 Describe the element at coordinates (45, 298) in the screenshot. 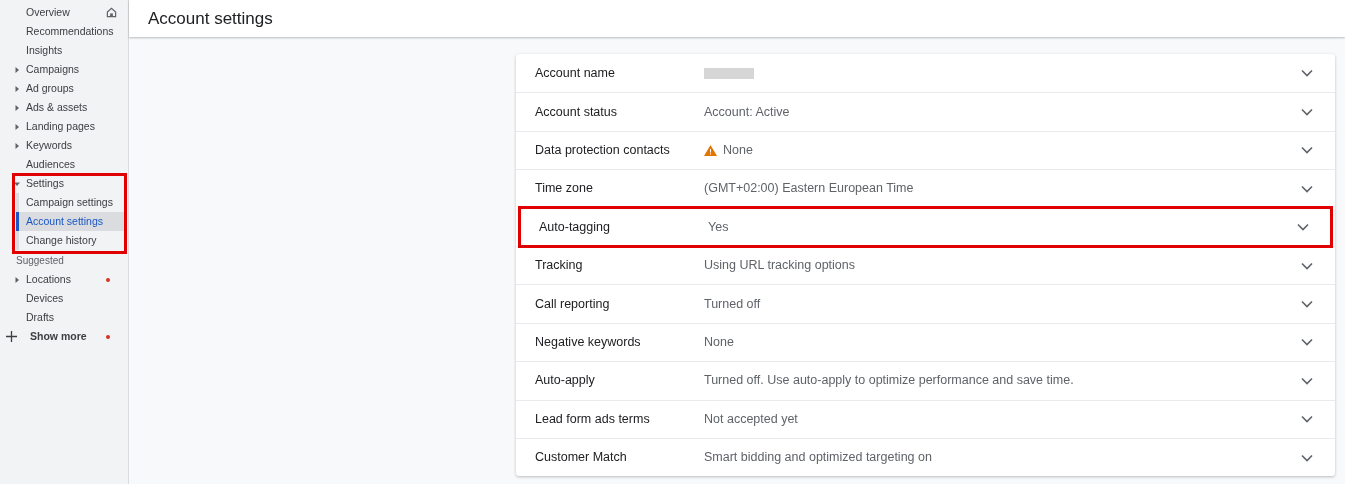

I see `nav-link: Devices` at that location.